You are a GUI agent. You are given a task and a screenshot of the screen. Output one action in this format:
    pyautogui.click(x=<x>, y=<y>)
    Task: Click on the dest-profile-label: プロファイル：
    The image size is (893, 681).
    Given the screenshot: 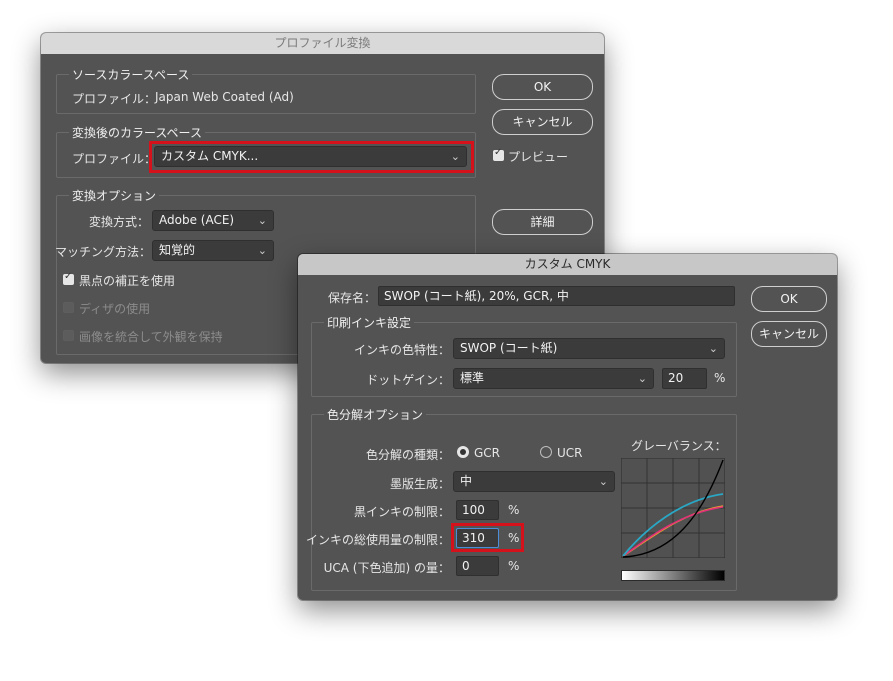 What is the action you would take?
    pyautogui.click(x=114, y=159)
    